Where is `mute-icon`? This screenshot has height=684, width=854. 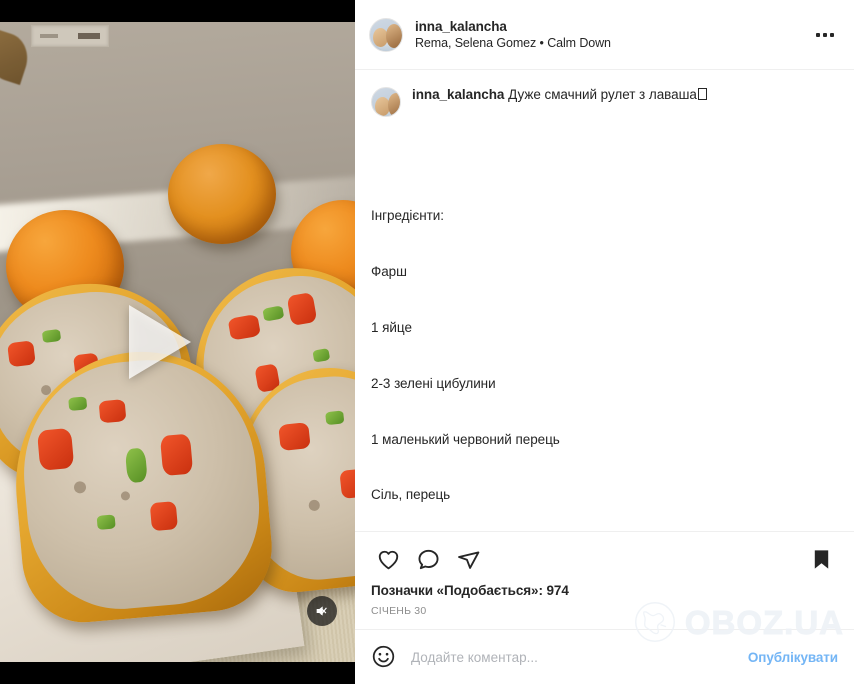
mute-icon is located at coordinates (322, 611).